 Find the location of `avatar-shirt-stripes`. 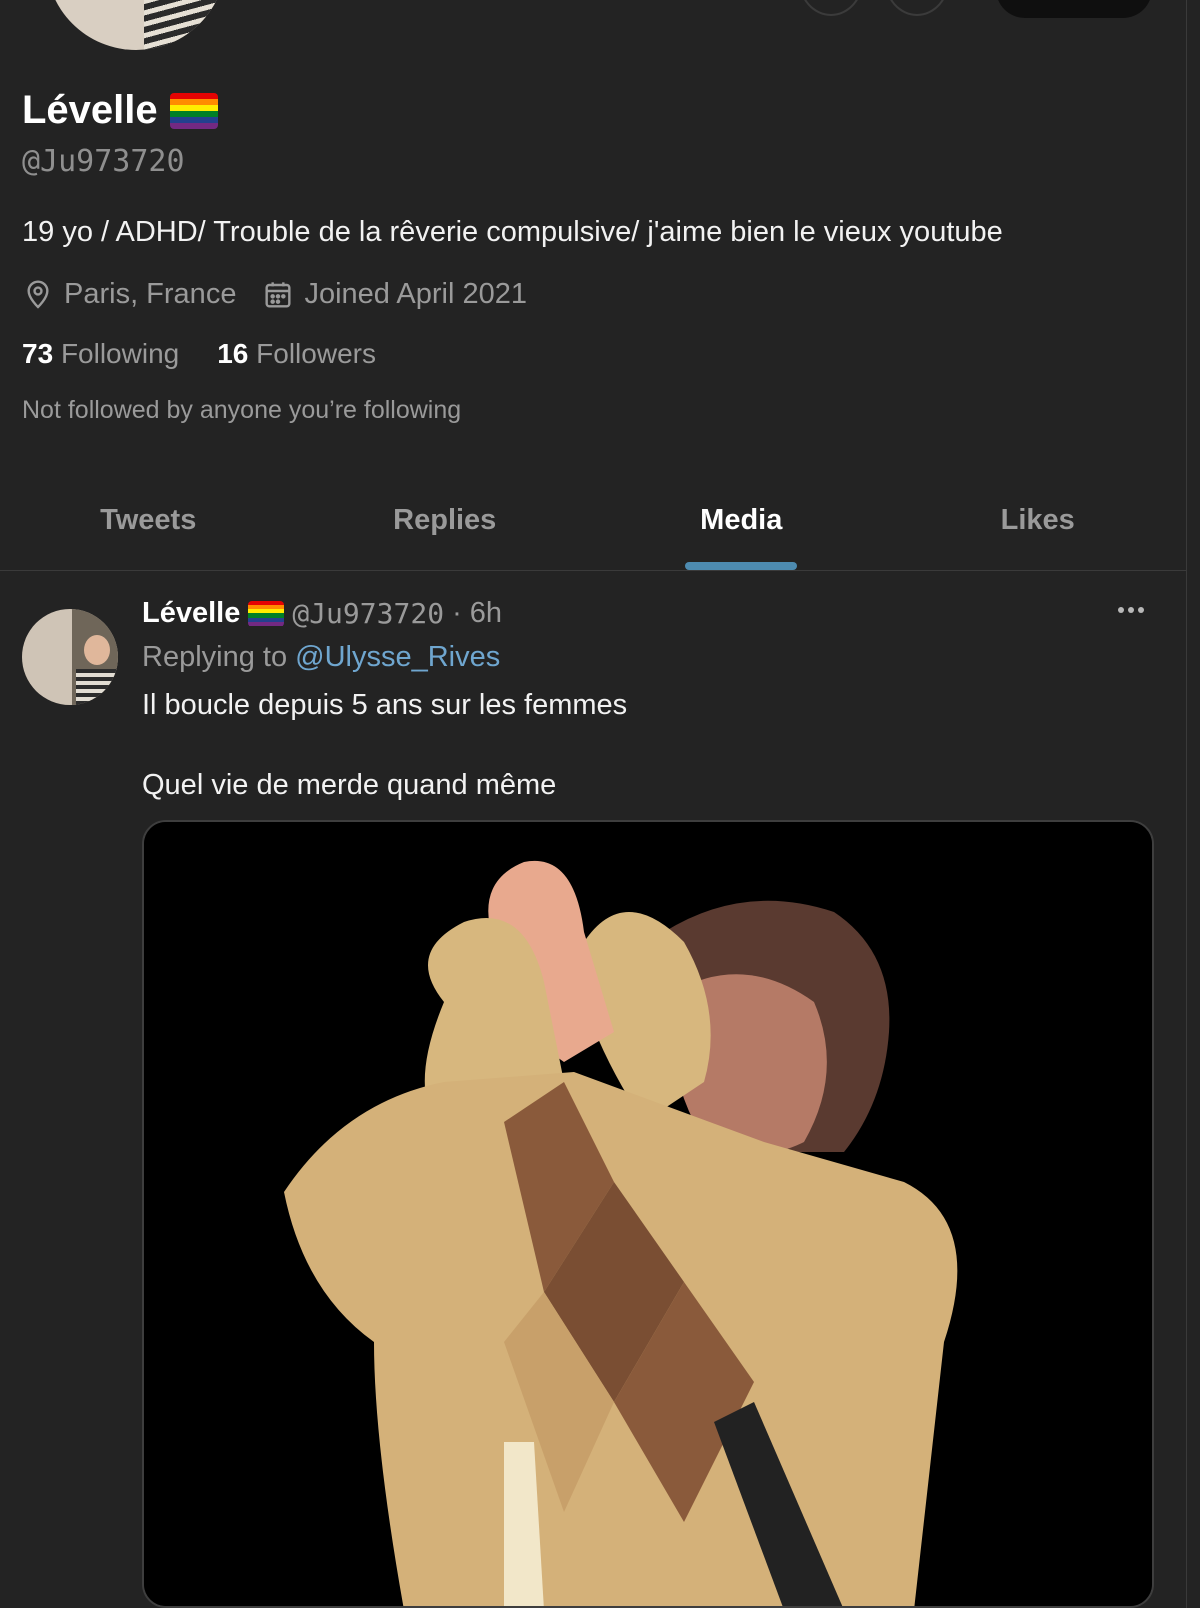

avatar-shirt-stripes is located at coordinates (184, 25).